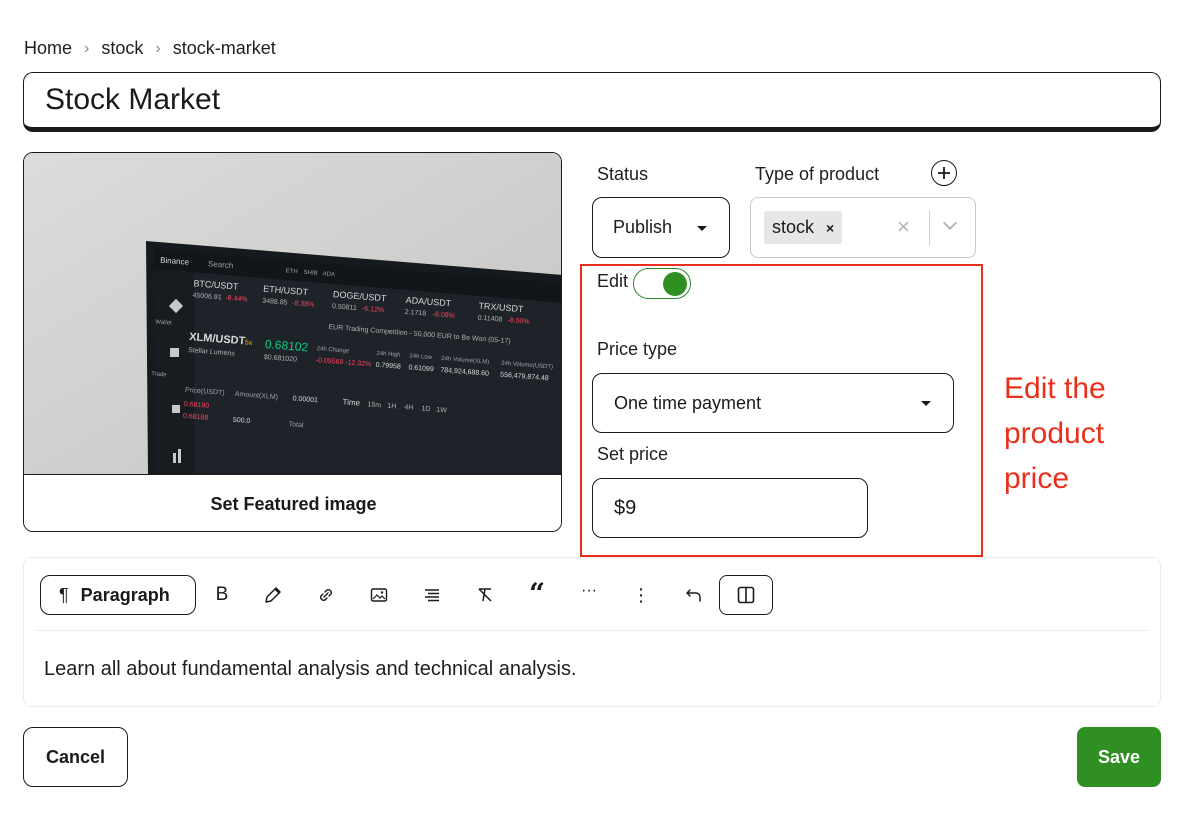 Image resolution: width=1200 pixels, height=819 pixels. Describe the element at coordinates (623, 174) in the screenshot. I see `status-label: Status` at that location.